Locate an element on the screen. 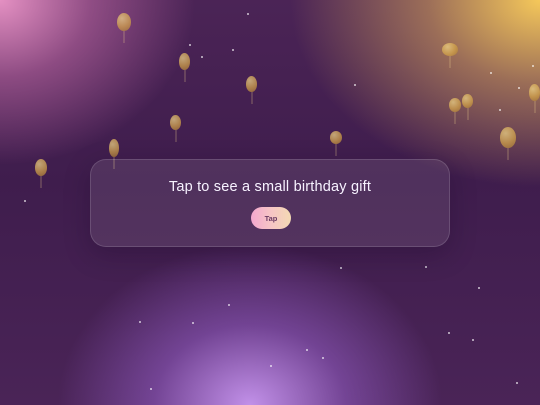  gift-card: Tap to see a small birthday gift Tap is located at coordinates (270, 203).